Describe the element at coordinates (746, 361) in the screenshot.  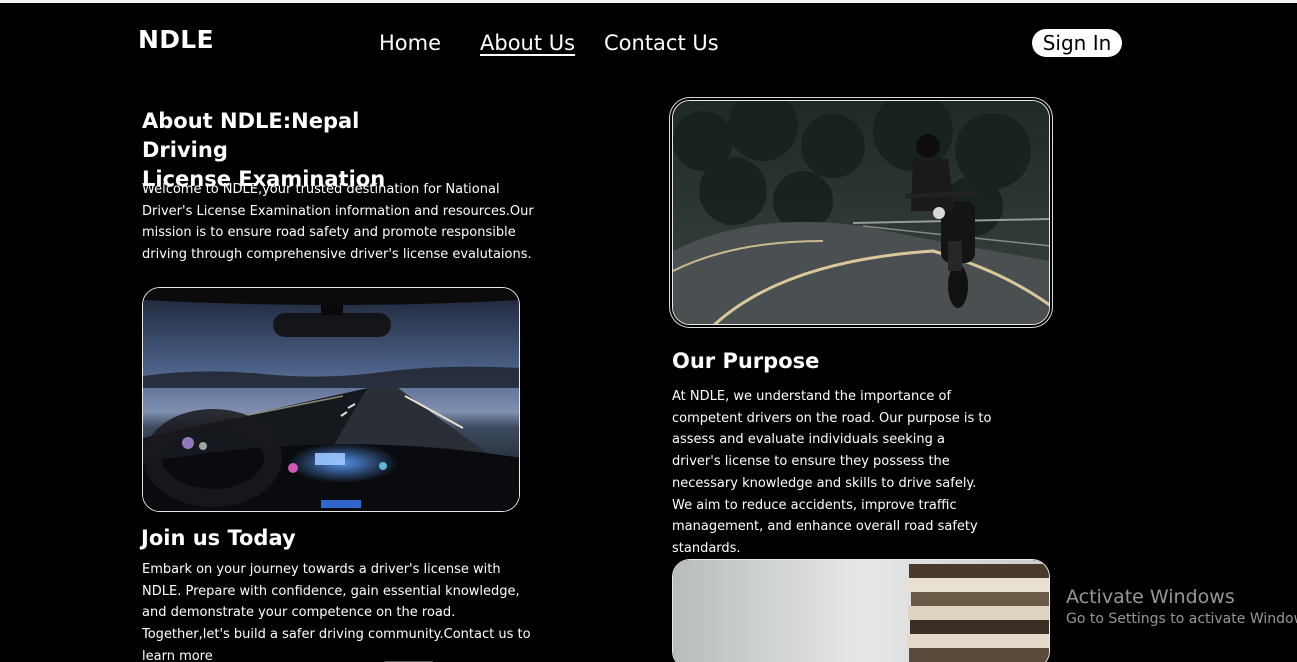
I see `purpose-heading: Our Purpose` at that location.